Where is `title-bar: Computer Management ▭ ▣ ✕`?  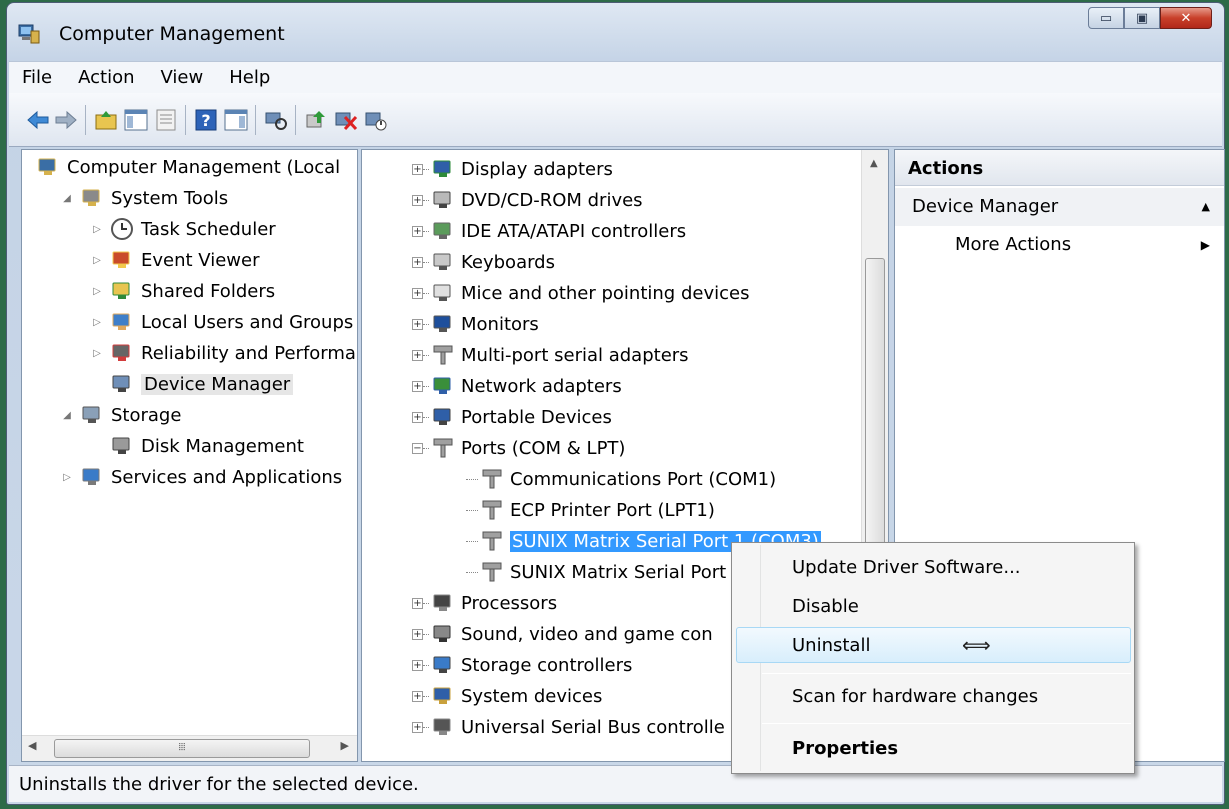 title-bar: Computer Management ▭ ▣ ✕ is located at coordinates (615, 31).